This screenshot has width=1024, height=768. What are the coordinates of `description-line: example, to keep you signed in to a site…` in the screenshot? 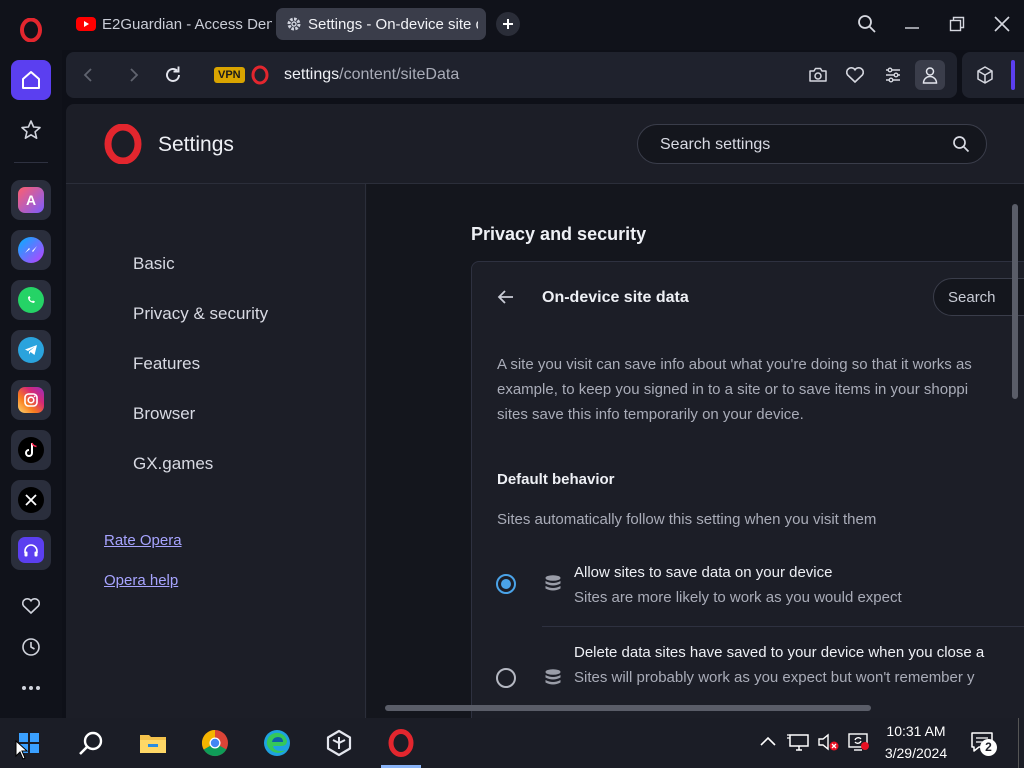 It's located at (733, 389).